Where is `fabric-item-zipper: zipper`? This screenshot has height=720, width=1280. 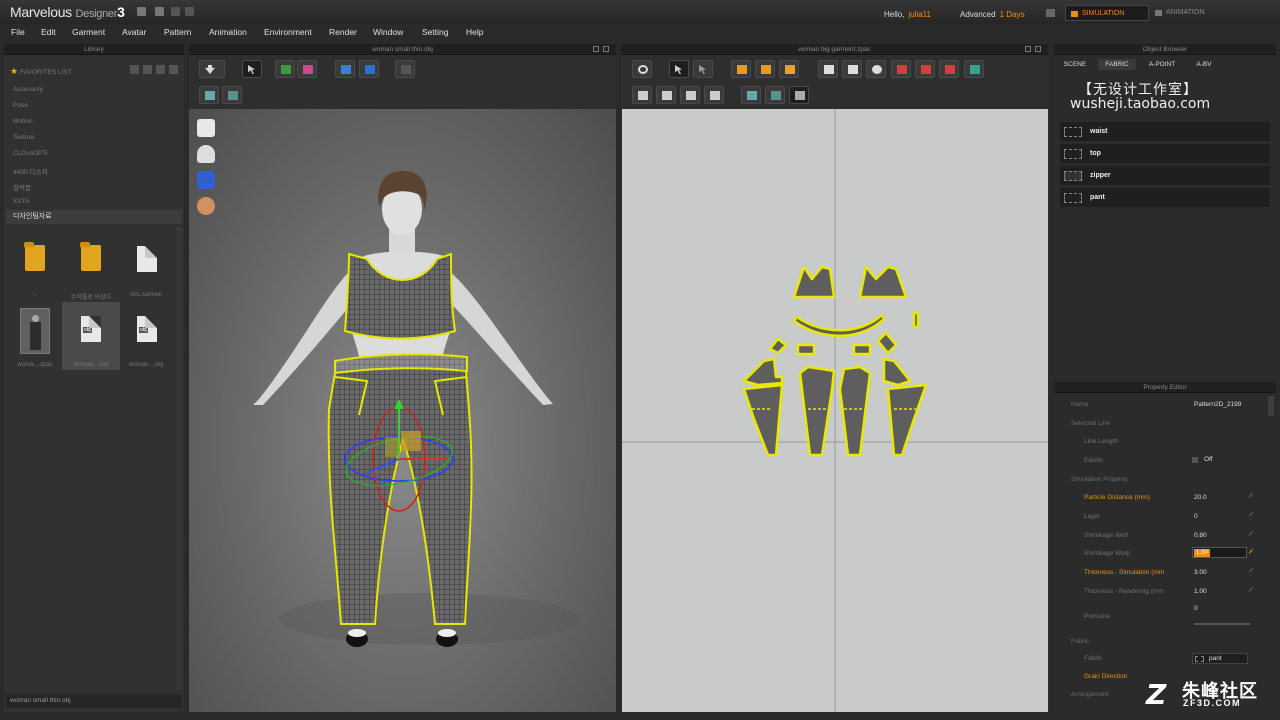 fabric-item-zipper: zipper is located at coordinates (1165, 175).